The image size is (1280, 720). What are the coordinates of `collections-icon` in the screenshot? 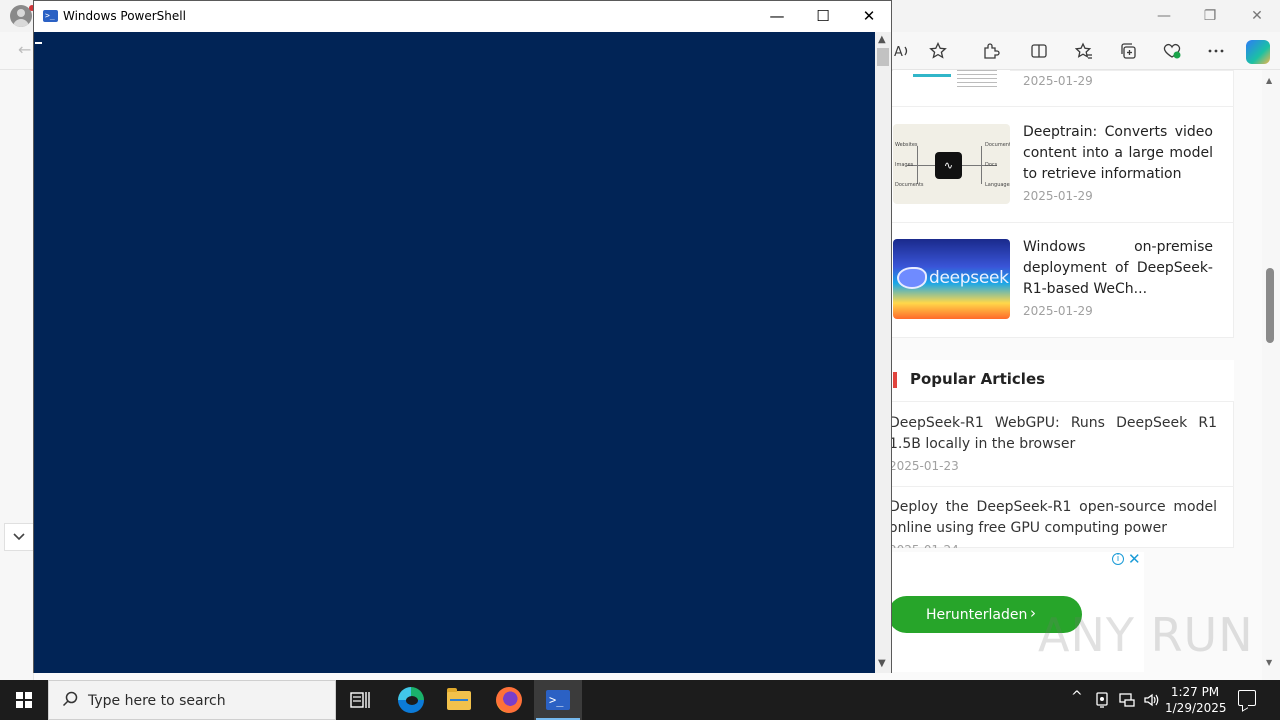 It's located at (1128, 51).